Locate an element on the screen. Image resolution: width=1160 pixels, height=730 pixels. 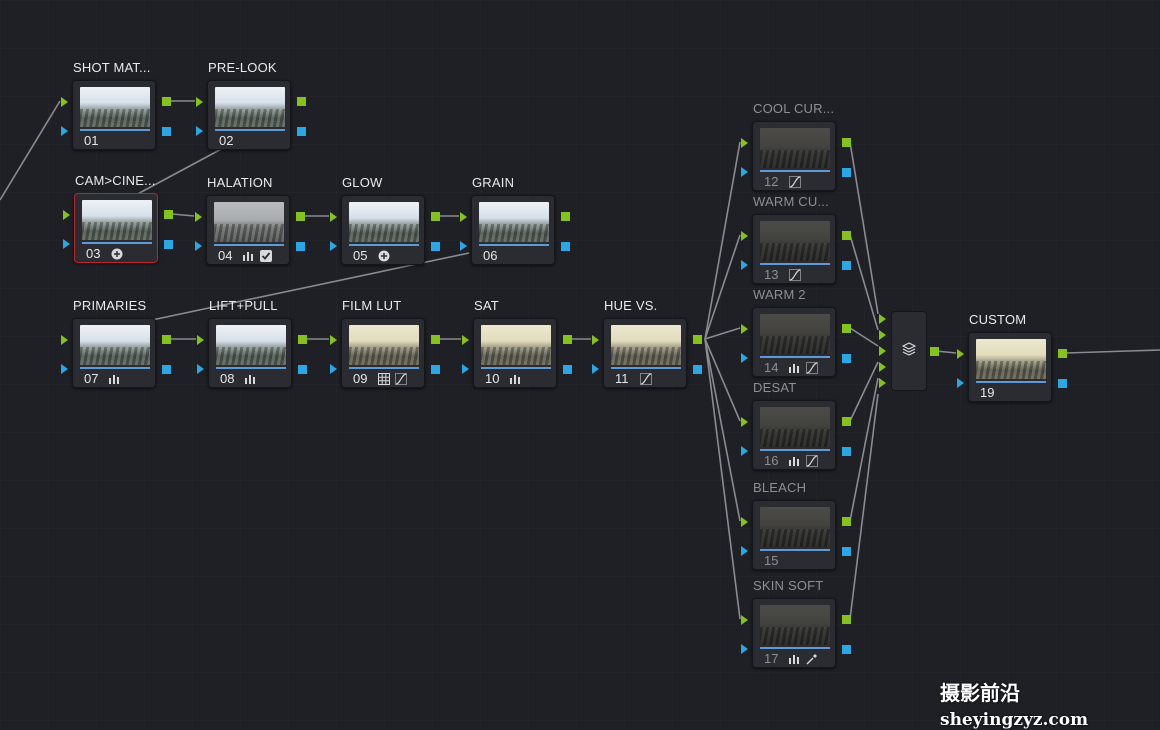
node-06: GRAIN 06 is located at coordinates (515, 220).